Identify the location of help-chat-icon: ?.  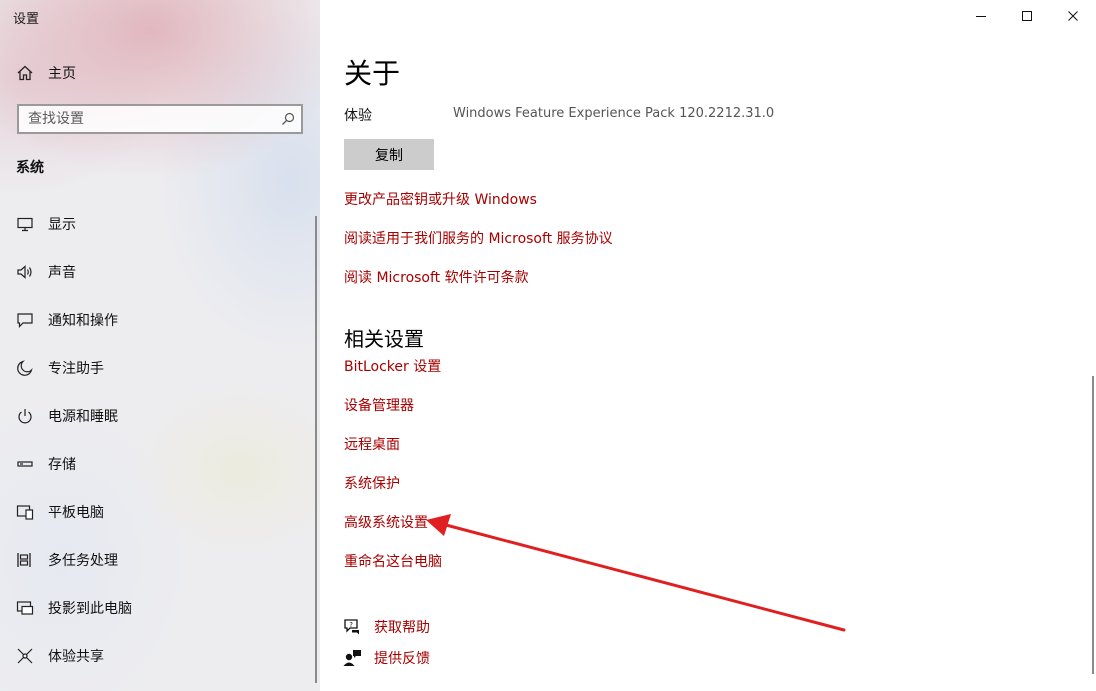
(351, 627).